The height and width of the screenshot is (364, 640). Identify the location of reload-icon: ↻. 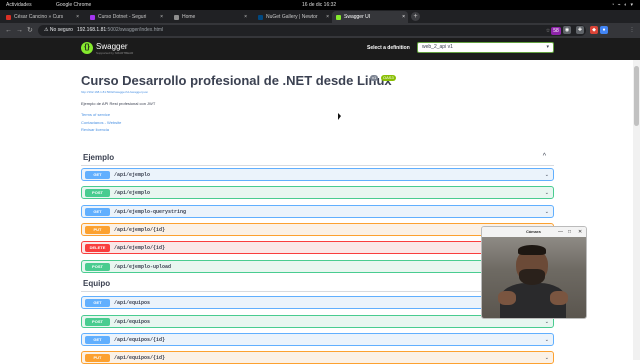
(30, 30).